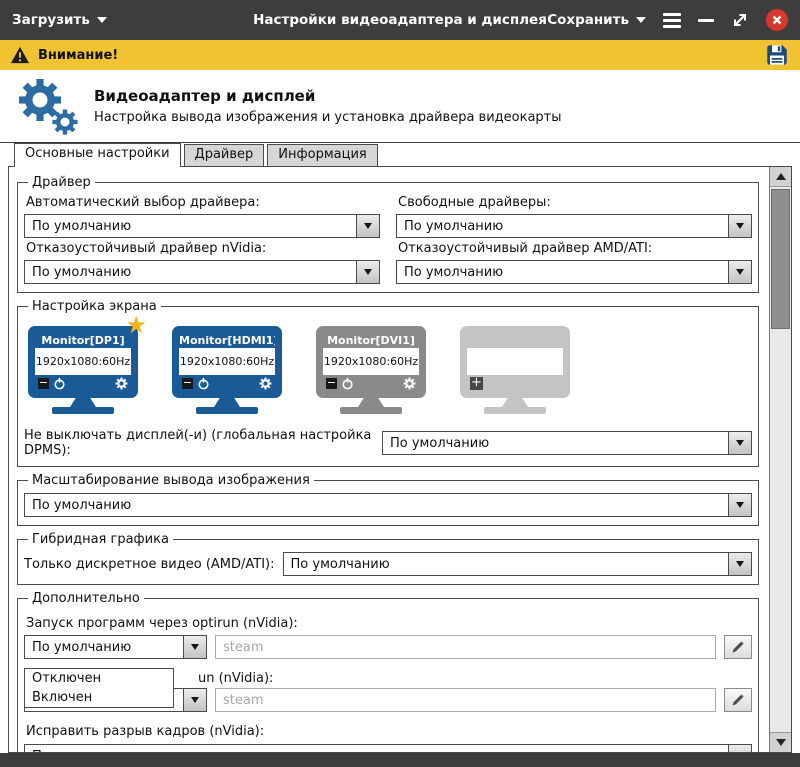  Describe the element at coordinates (465, 700) in the screenshot. I see `primusrun-app-input` at that location.